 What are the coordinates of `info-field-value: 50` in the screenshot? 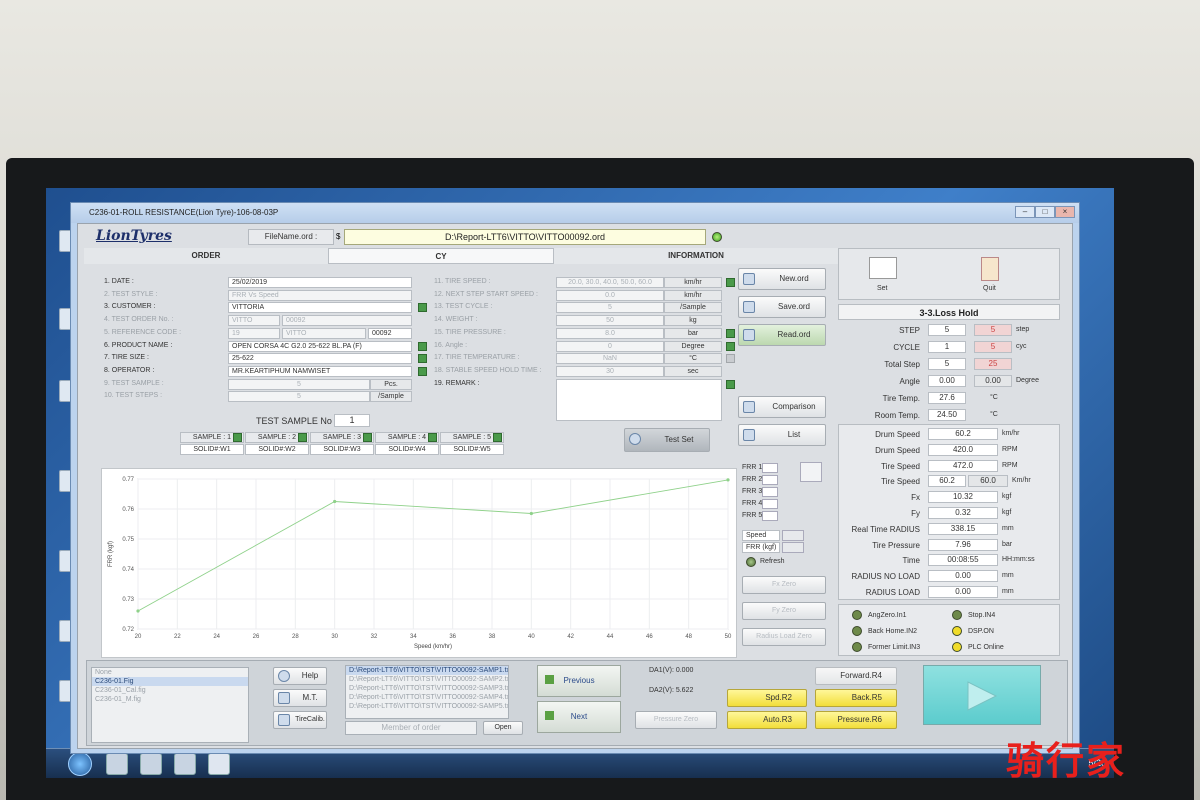 It's located at (610, 321).